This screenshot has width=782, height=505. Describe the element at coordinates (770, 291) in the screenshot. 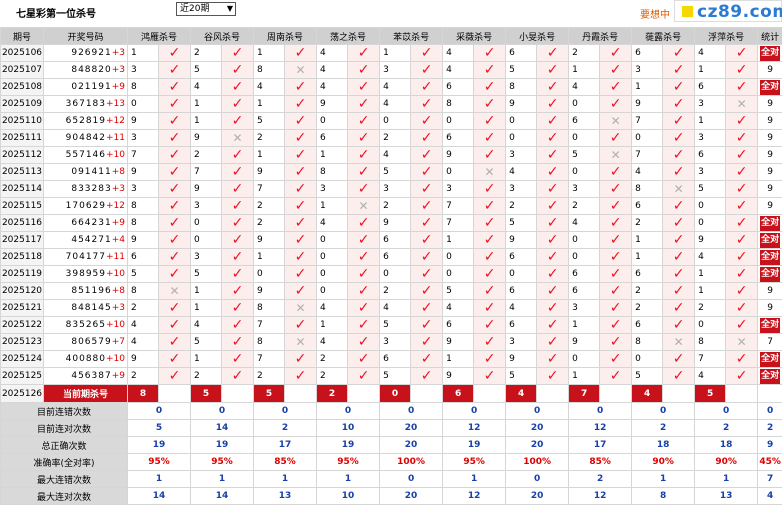

I see `stats-cell: 9` at that location.